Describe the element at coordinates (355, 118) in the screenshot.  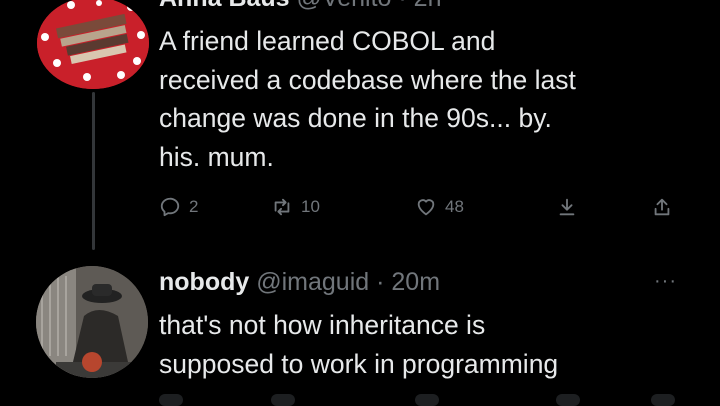
I see `tweet-text-line: change was done in the 90s... by.` at that location.